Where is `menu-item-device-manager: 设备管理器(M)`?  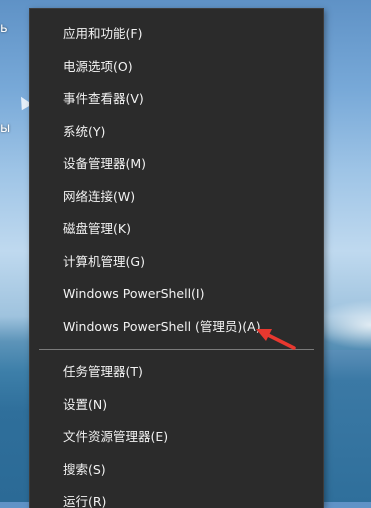 menu-item-device-manager: 设备管理器(M) is located at coordinates (176, 164).